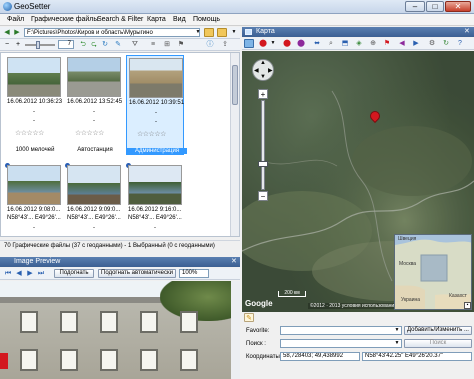 This screenshot has width=474, height=379. I want to click on close-button: ✕, so click(458, 6).